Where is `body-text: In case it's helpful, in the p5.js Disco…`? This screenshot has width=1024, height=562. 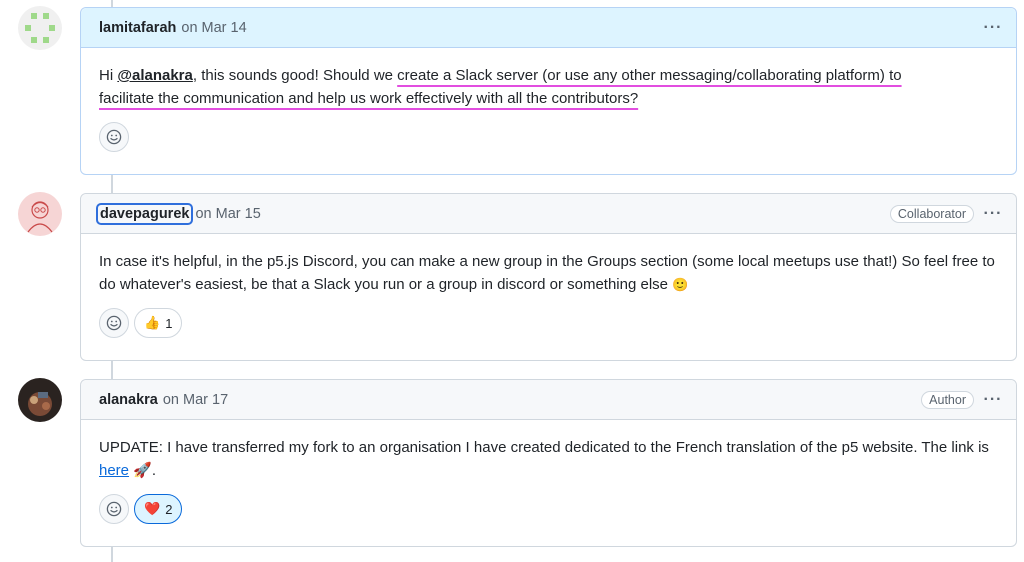 body-text: In case it's helpful, in the p5.js Disco… is located at coordinates (547, 273).